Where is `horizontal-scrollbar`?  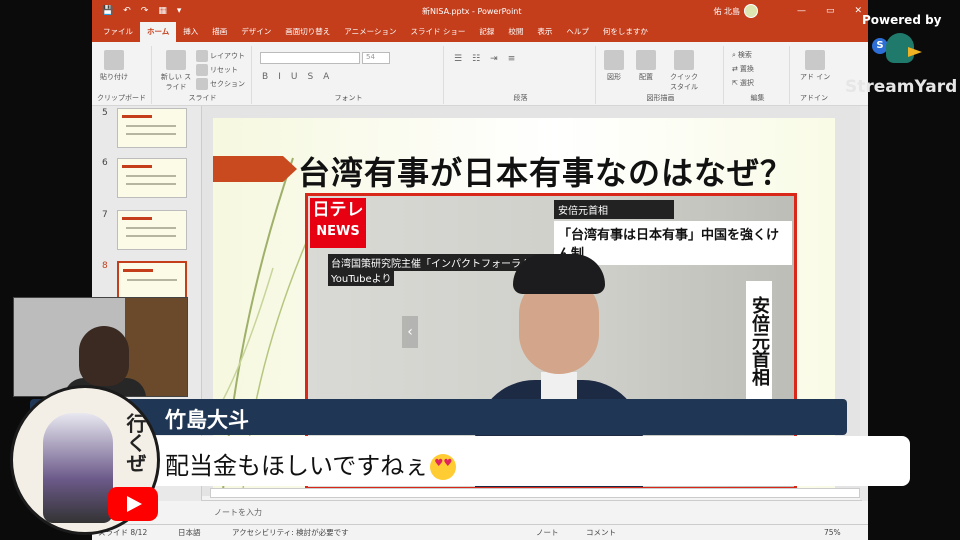
horizontal-scrollbar is located at coordinates (535, 493).